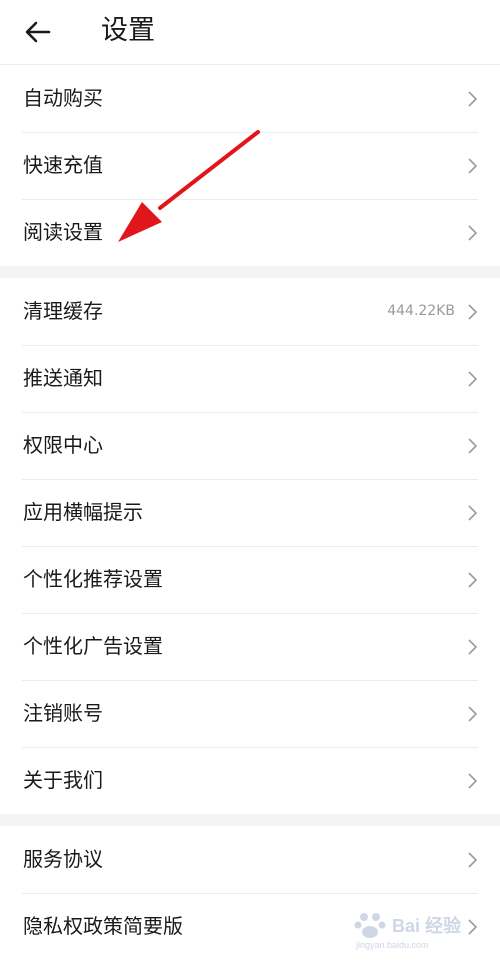 The image size is (500, 962). Describe the element at coordinates (63, 780) in the screenshot. I see `setting-label: 关于我们` at that location.